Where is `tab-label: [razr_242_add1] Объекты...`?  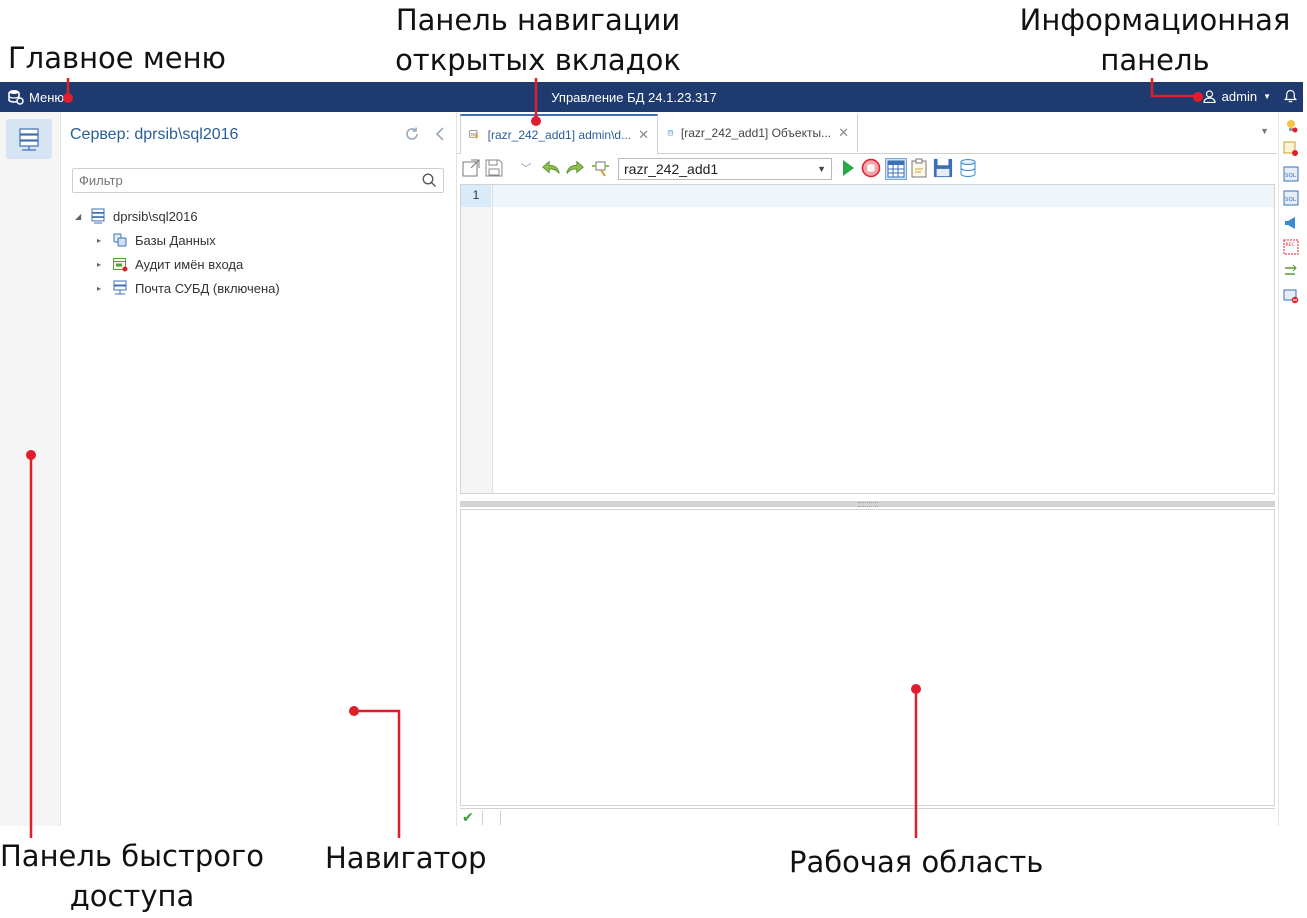 tab-label: [razr_242_add1] Объекты... is located at coordinates (756, 133).